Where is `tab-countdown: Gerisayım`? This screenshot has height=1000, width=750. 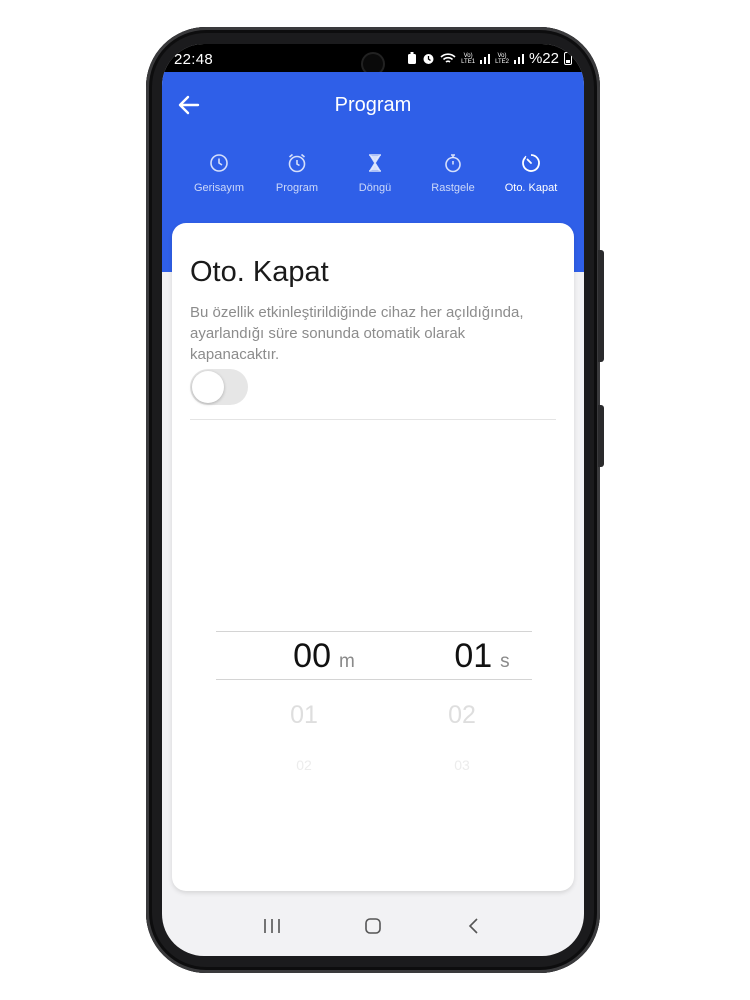
tab-countdown: Gerisayım is located at coordinates (219, 173).